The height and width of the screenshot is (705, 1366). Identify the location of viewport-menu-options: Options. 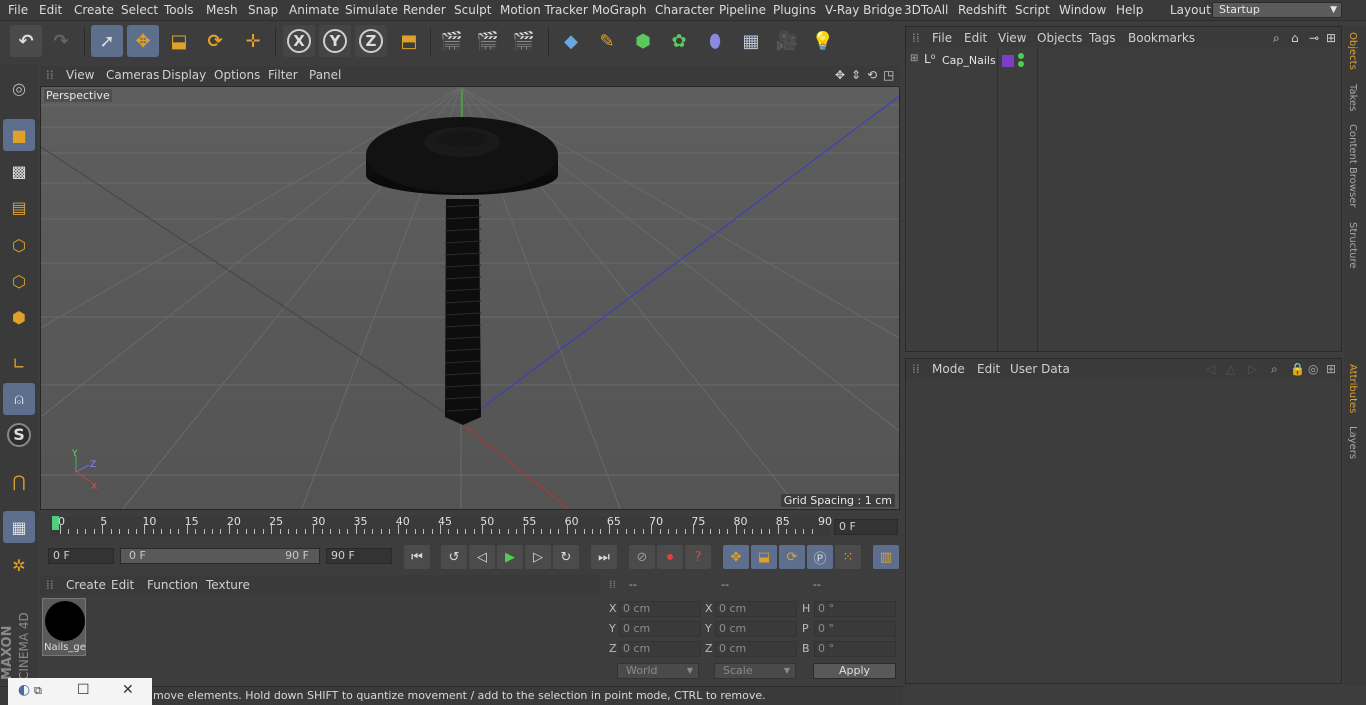
(237, 75).